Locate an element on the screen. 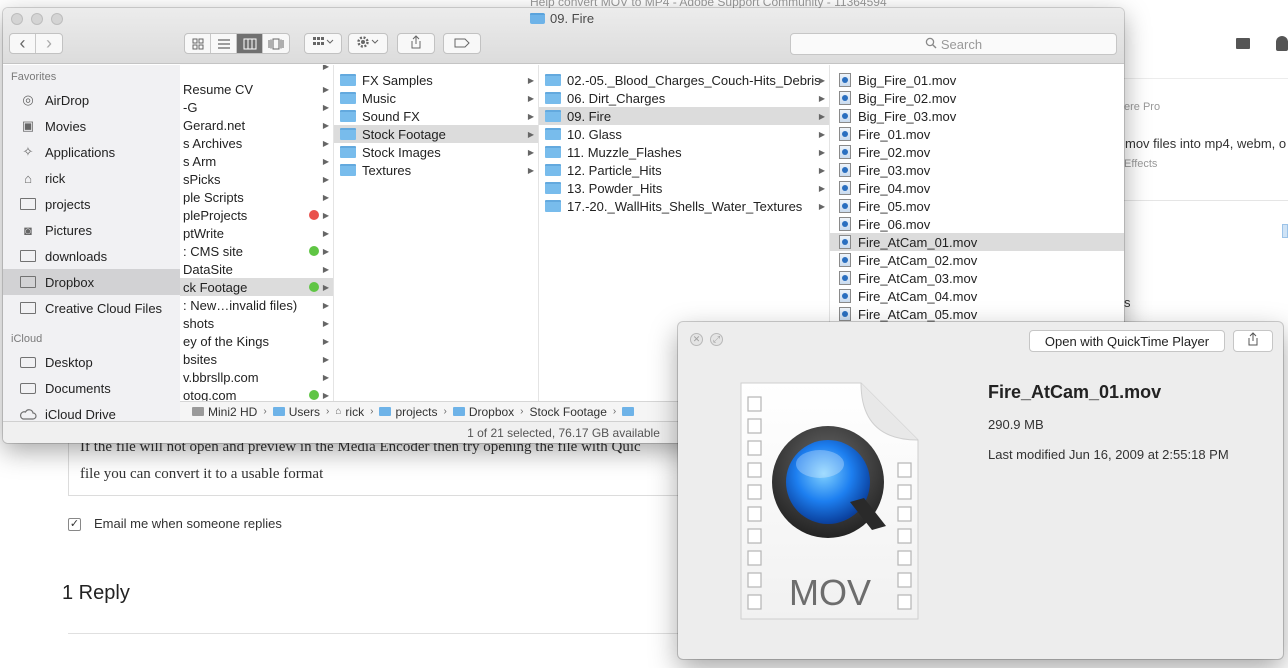  path-segment: Mini2 HD is located at coordinates (224, 412).